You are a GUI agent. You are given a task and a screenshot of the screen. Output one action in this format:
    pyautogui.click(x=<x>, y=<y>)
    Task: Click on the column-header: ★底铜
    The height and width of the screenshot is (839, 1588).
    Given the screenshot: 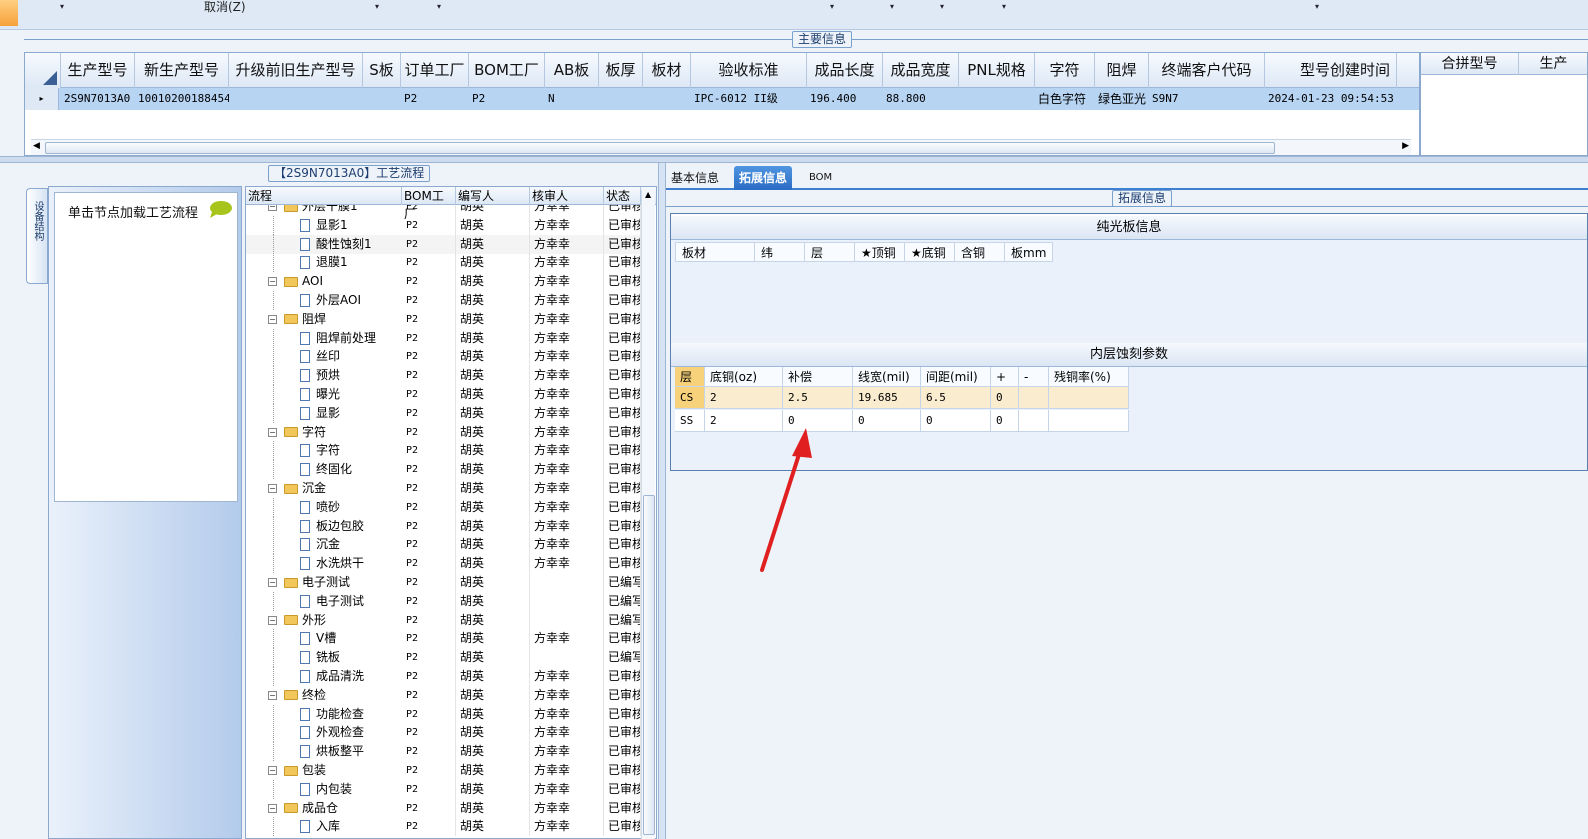 What is the action you would take?
    pyautogui.click(x=930, y=252)
    